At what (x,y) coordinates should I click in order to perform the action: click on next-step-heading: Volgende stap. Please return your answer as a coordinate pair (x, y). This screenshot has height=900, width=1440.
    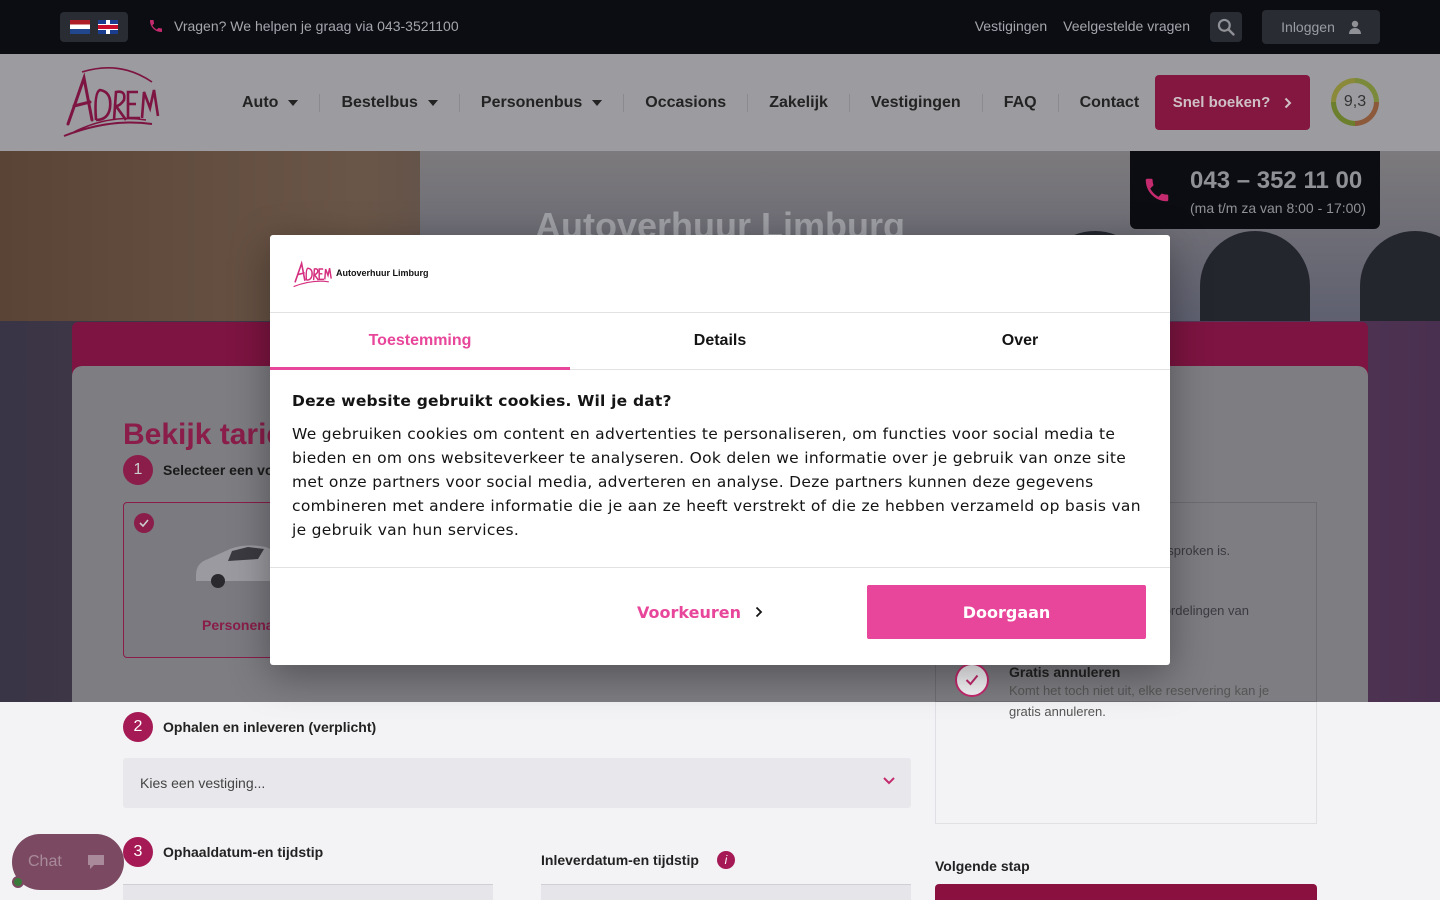
    Looking at the image, I should click on (982, 866).